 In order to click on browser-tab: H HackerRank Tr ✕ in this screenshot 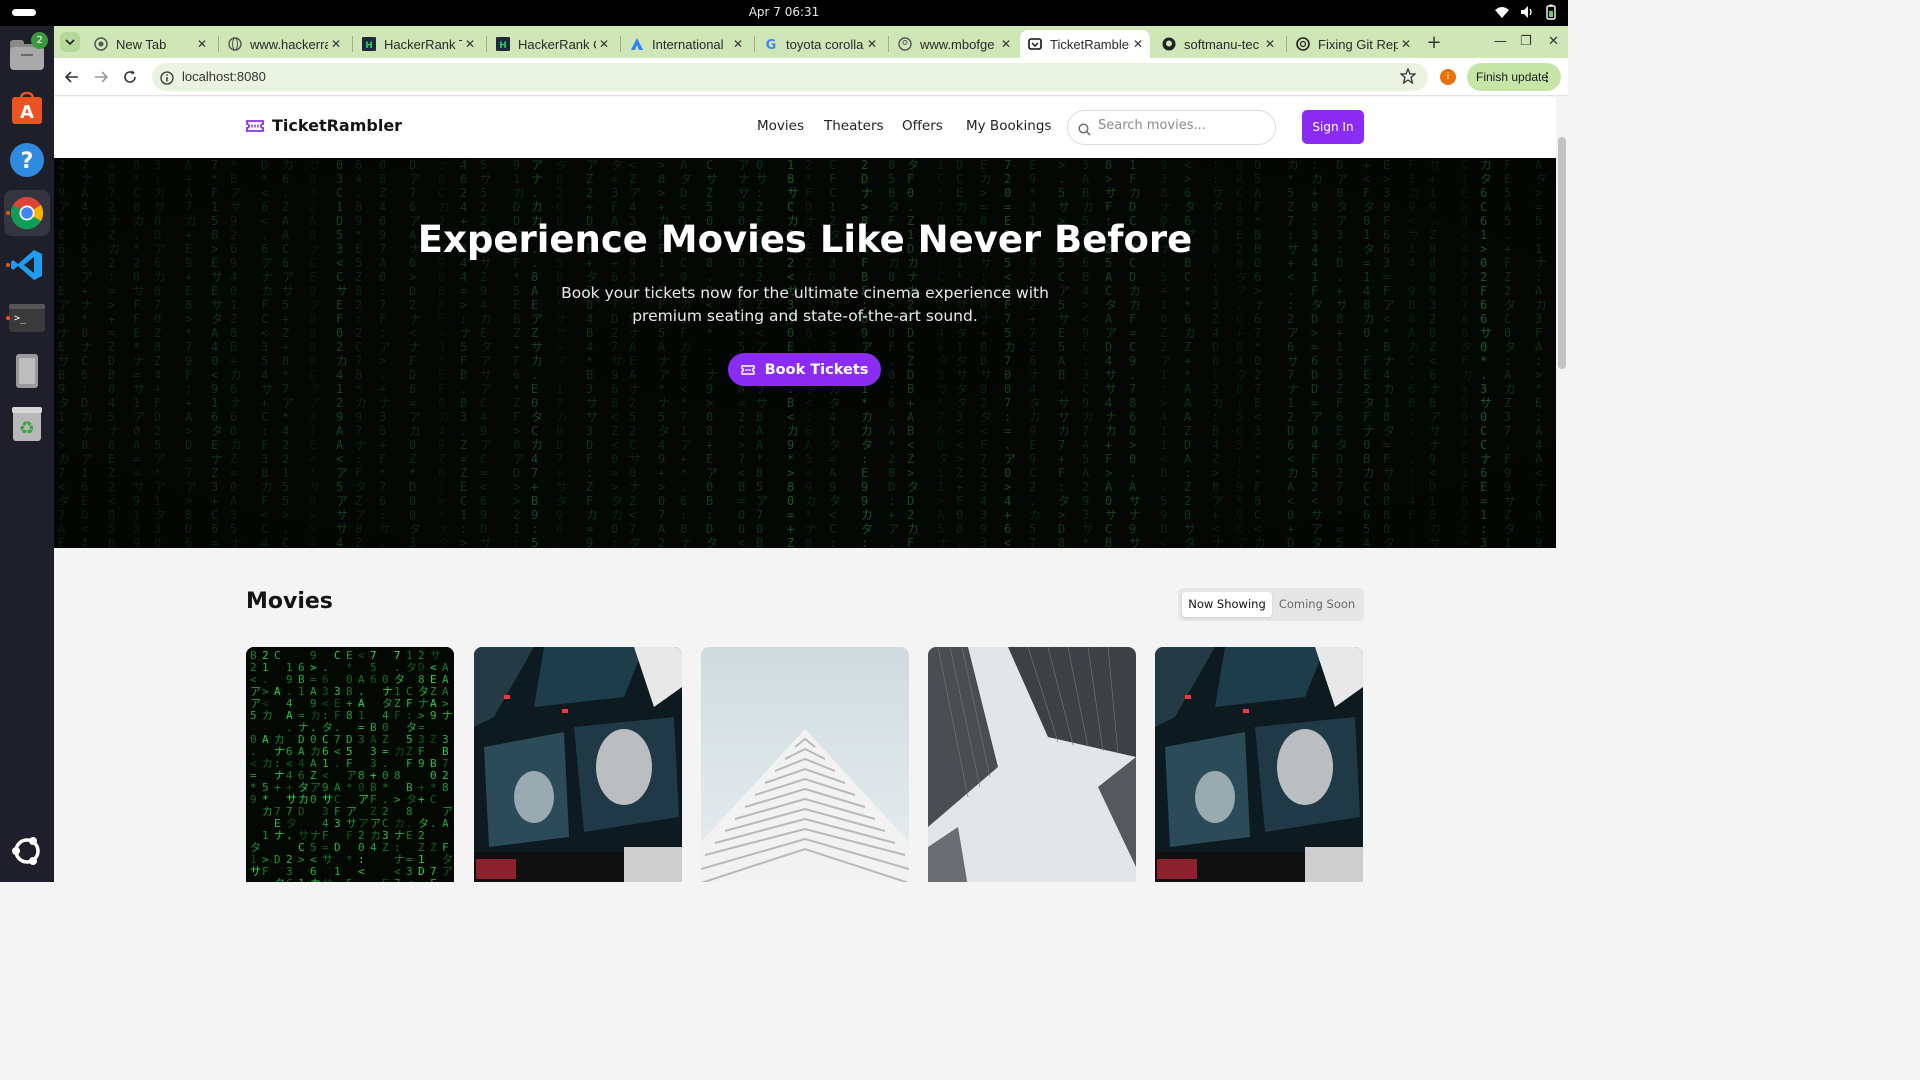, I will do `click(418, 44)`.